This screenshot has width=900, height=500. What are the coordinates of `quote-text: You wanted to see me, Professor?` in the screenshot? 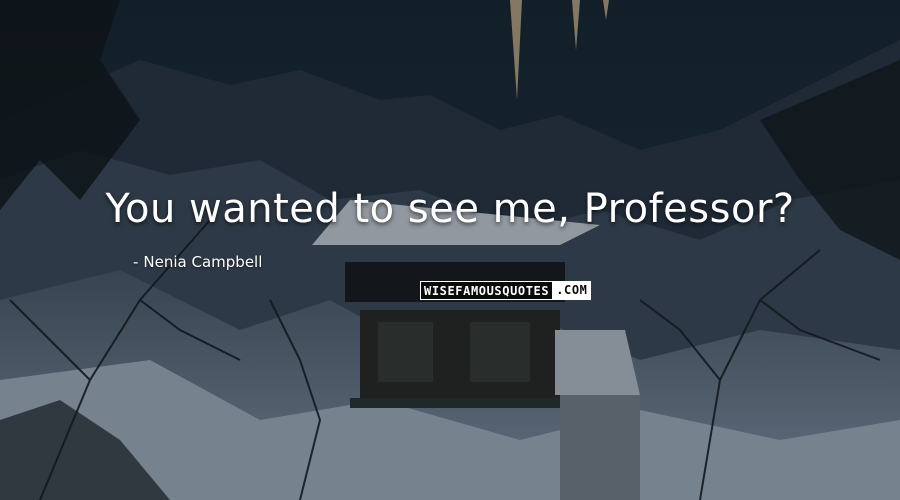 It's located at (450, 209).